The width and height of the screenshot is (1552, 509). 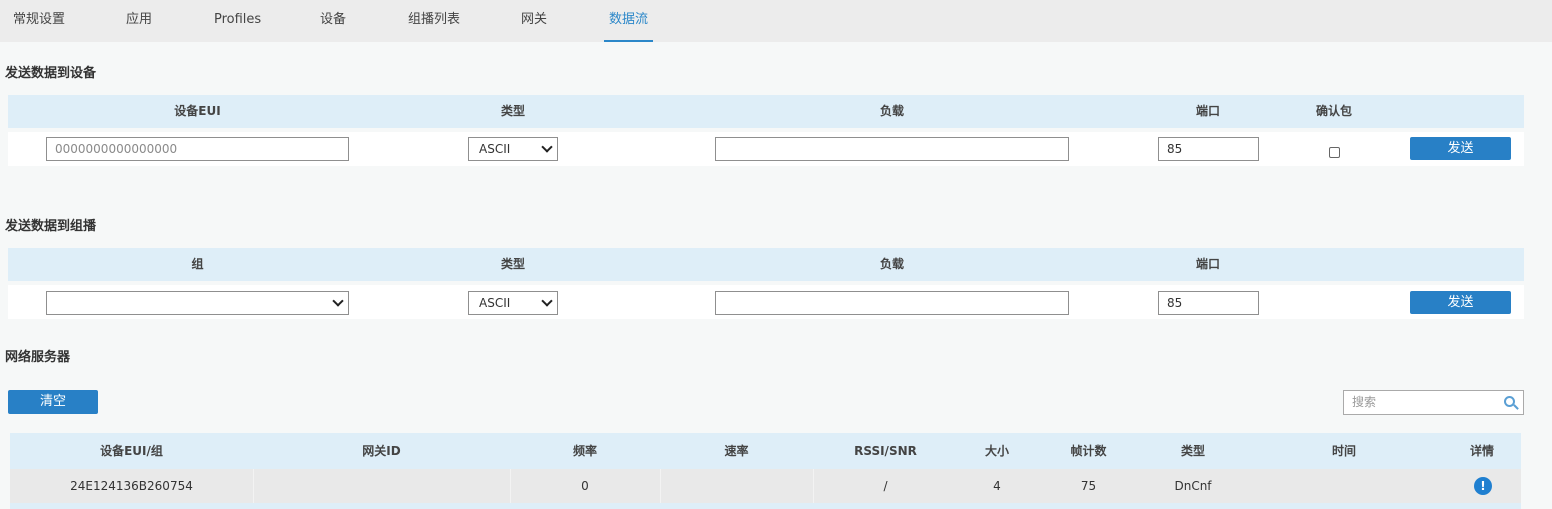 What do you see at coordinates (892, 149) in the screenshot?
I see `device-payload-input` at bounding box center [892, 149].